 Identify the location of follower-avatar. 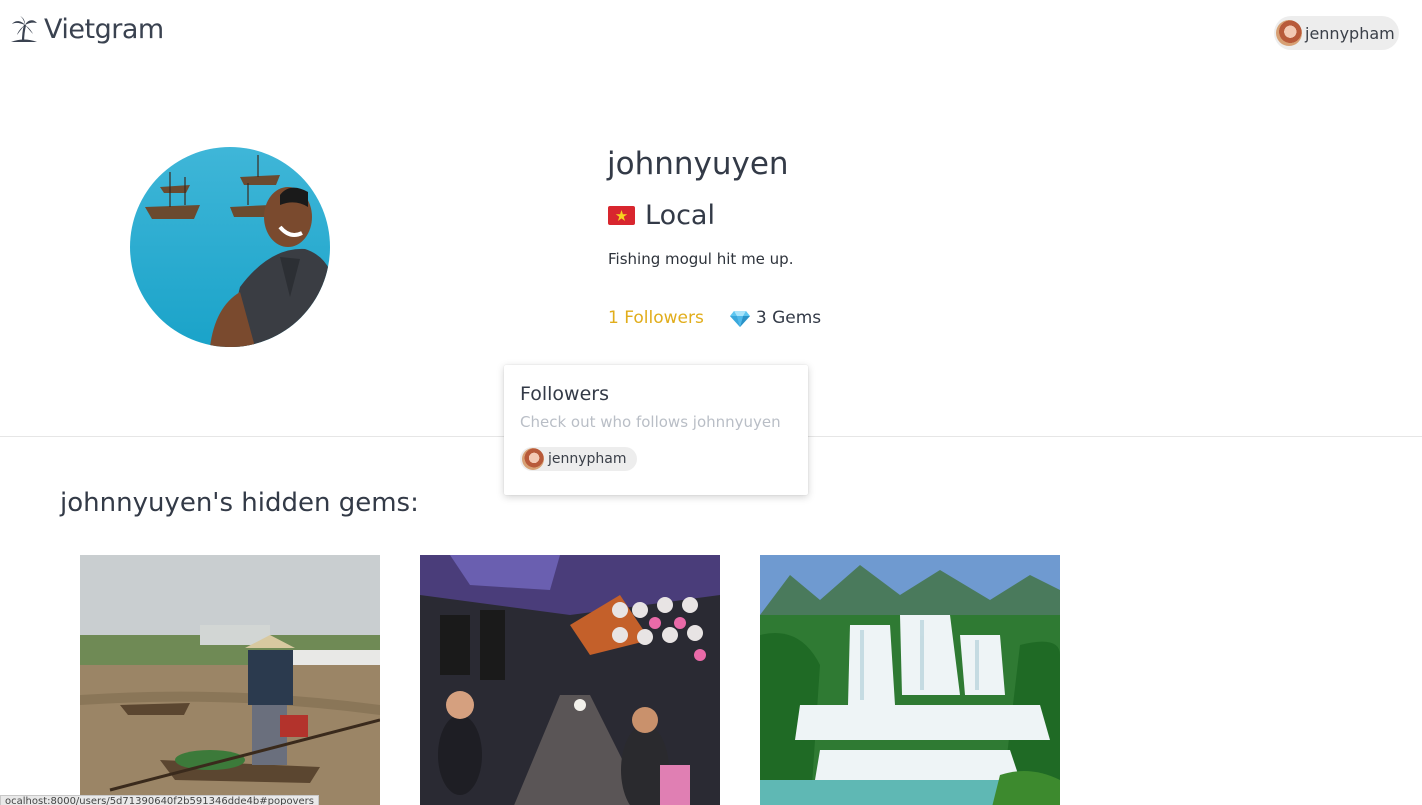
(533, 459).